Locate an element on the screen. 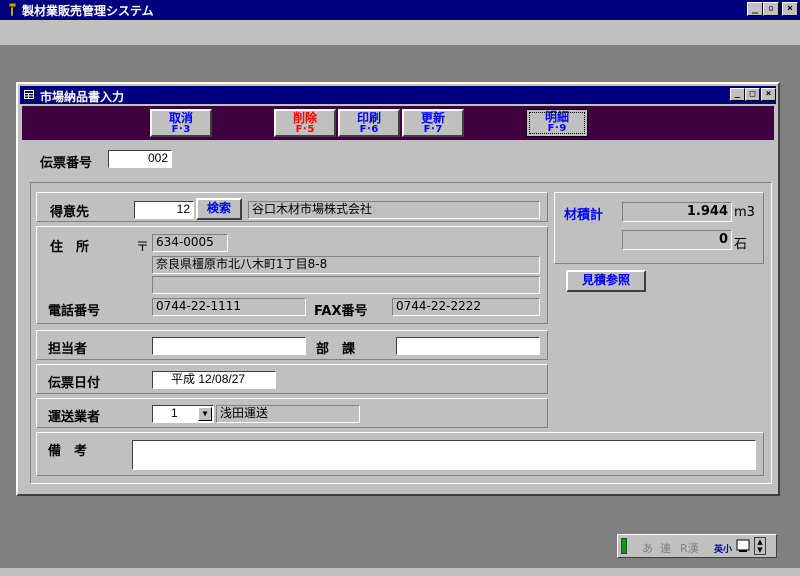  detail-button: 明細 F･9 is located at coordinates (557, 123).